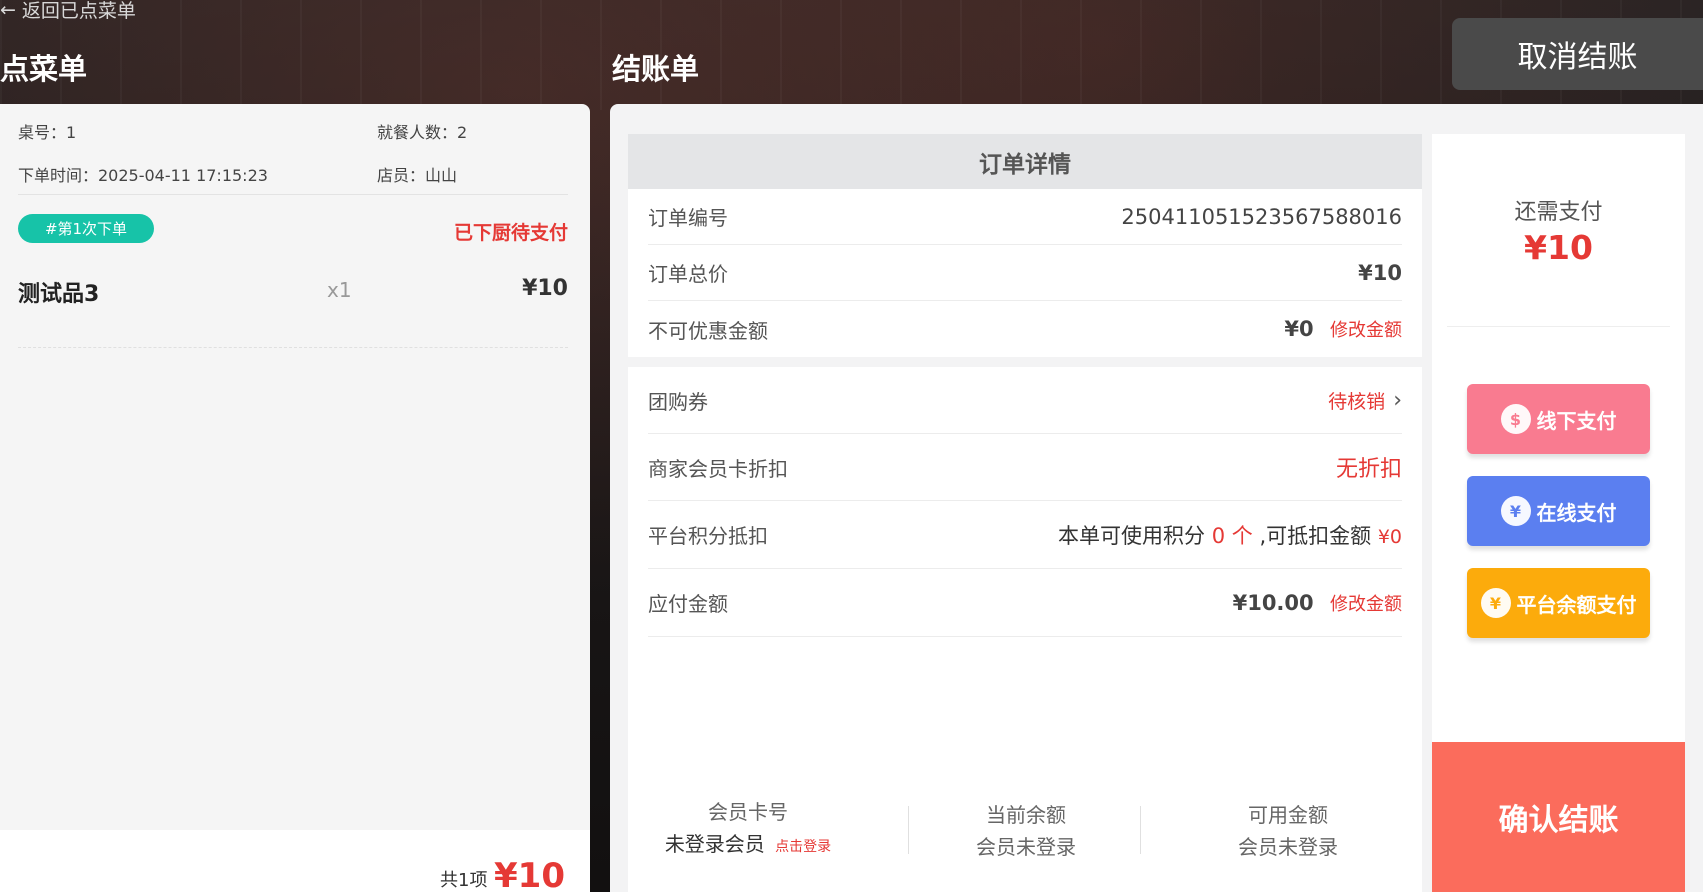 Image resolution: width=1703 pixels, height=892 pixels. I want to click on online-pay-label: 在线支付, so click(1576, 512).